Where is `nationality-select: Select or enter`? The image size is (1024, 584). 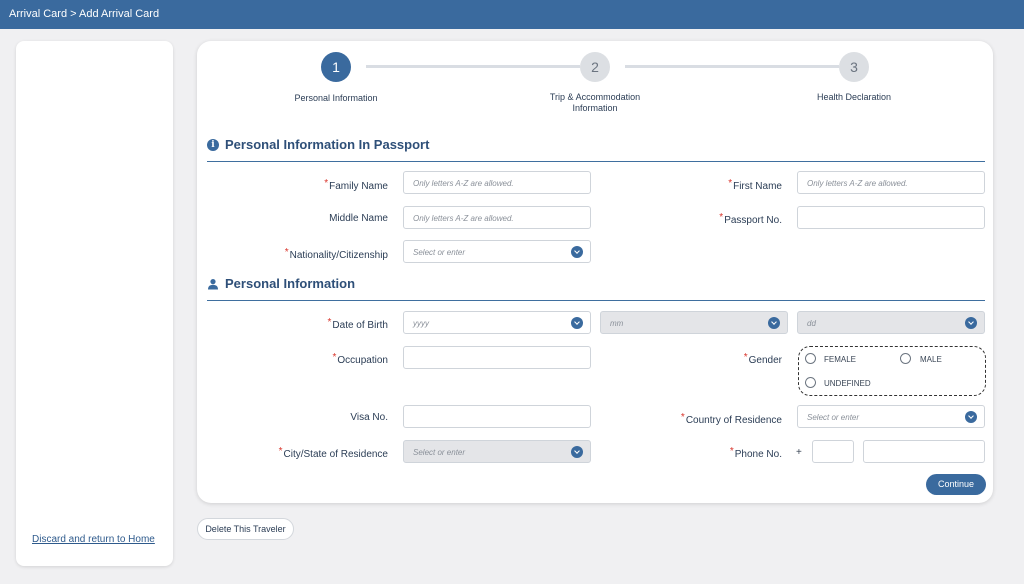 nationality-select: Select or enter is located at coordinates (497, 251).